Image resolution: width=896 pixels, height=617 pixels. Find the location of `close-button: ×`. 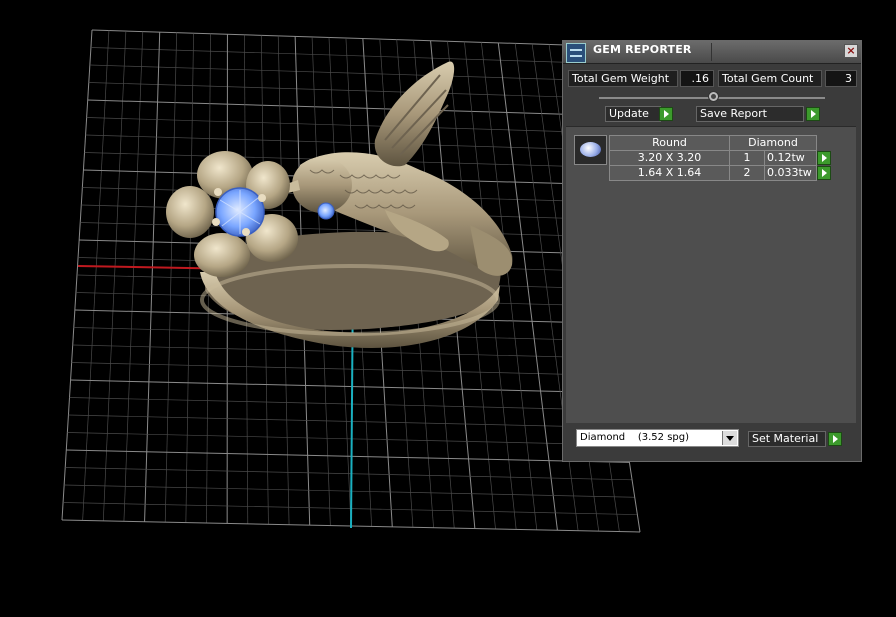

close-button: × is located at coordinates (851, 51).